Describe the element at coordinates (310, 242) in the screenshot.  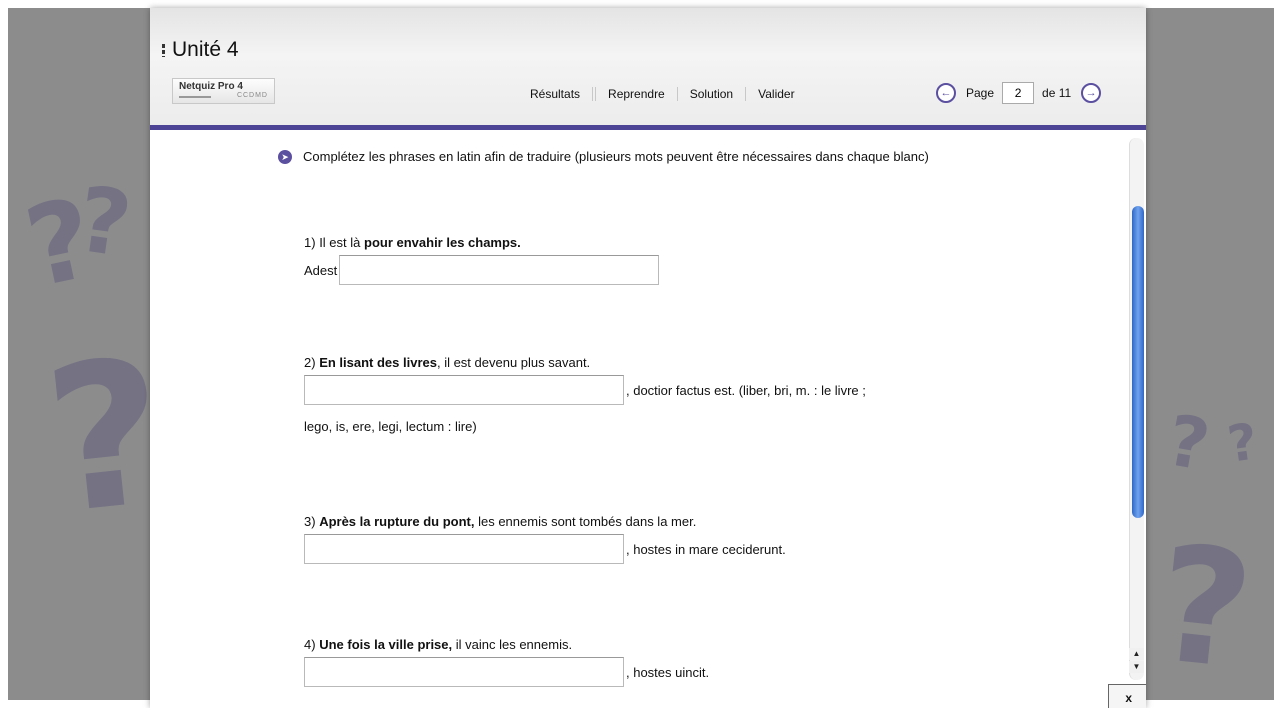
I see `question-number: 1)` at that location.